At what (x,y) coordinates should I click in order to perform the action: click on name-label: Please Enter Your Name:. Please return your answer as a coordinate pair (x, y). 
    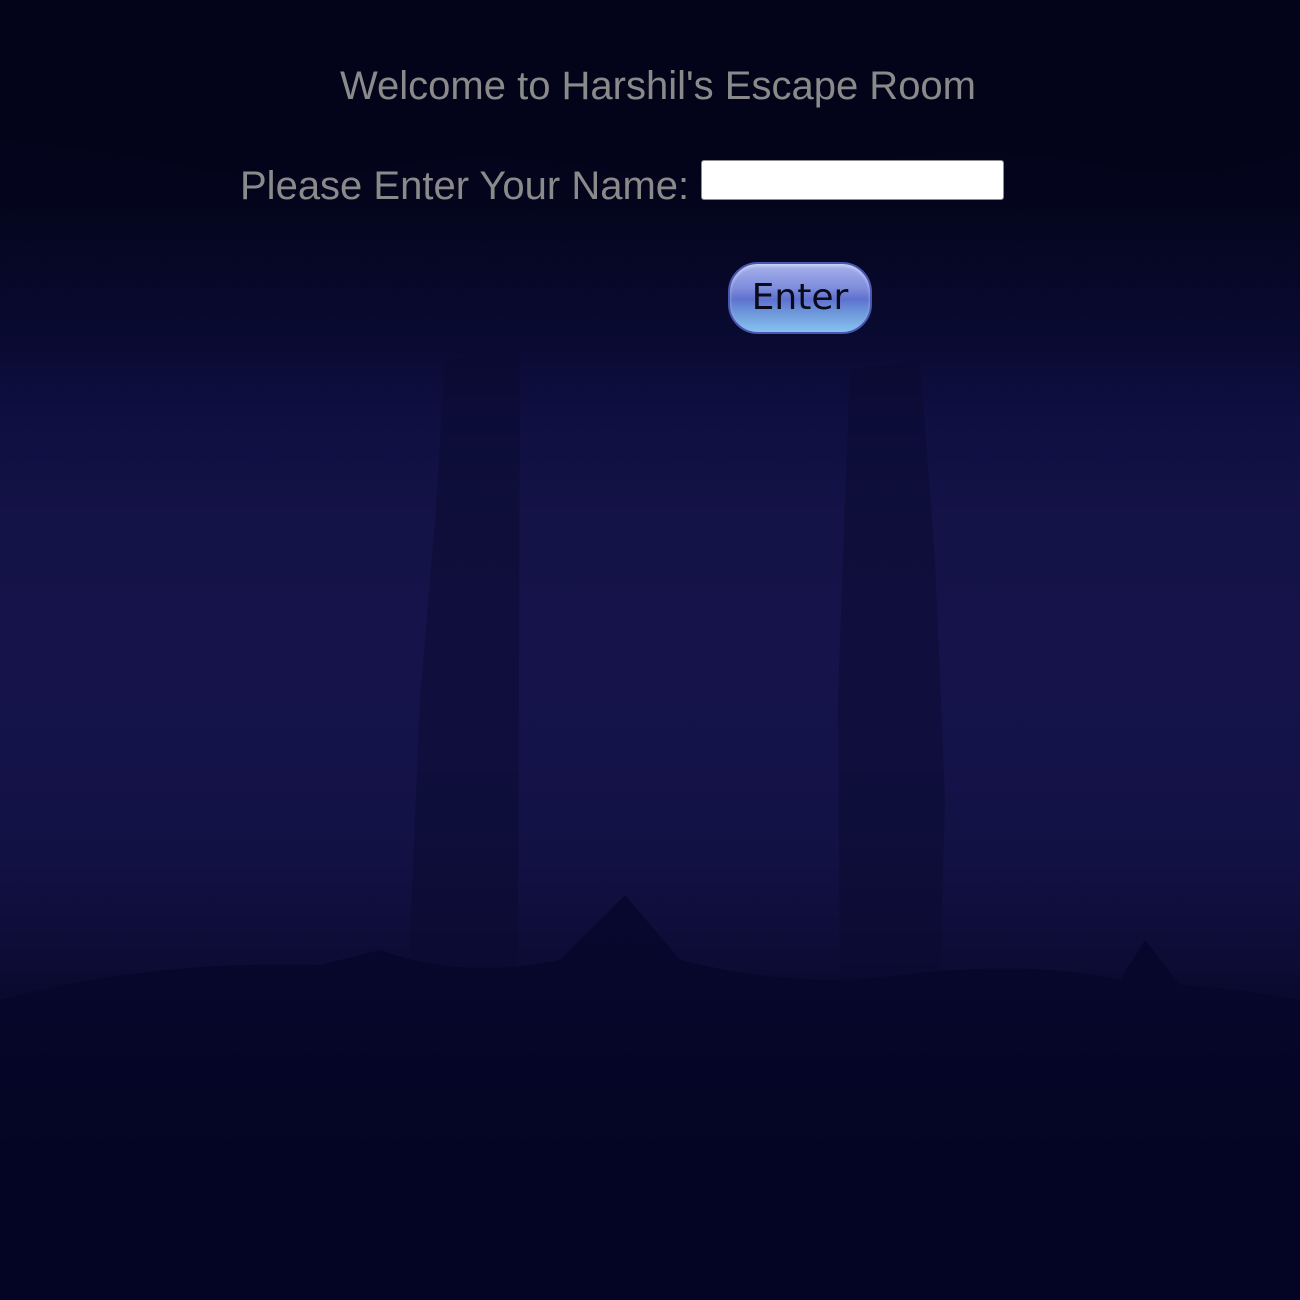
    Looking at the image, I should click on (465, 186).